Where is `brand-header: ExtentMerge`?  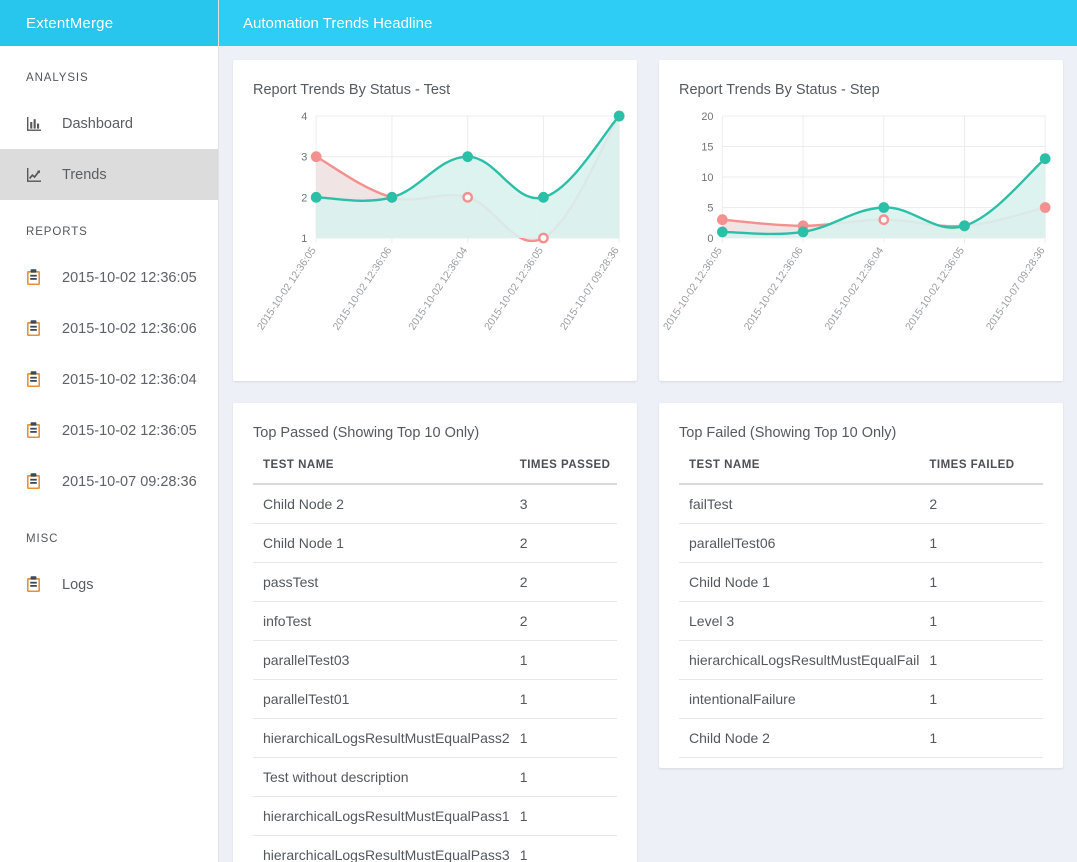 brand-header: ExtentMerge is located at coordinates (109, 23).